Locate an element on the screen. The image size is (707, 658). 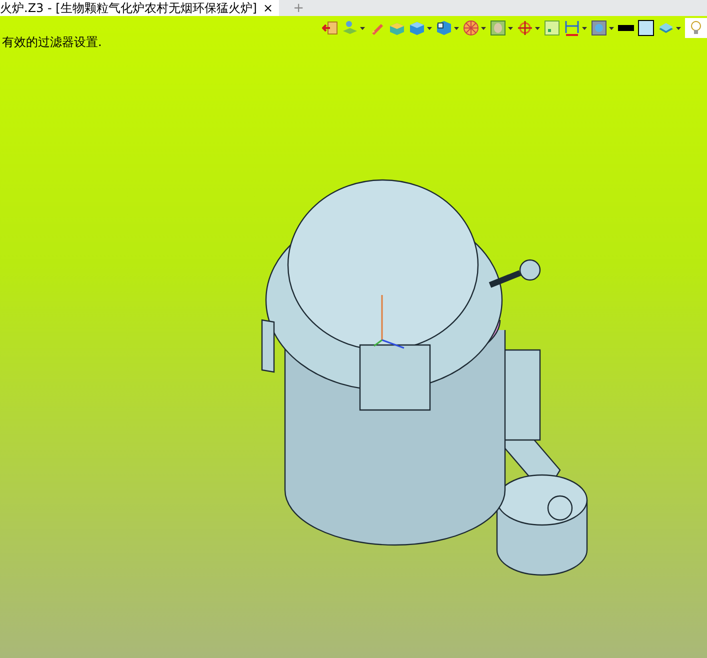
document-tab: 火炉.Z3 - [生物颗粒气化炉农村无烟环保猛火炉] × is located at coordinates (140, 8).